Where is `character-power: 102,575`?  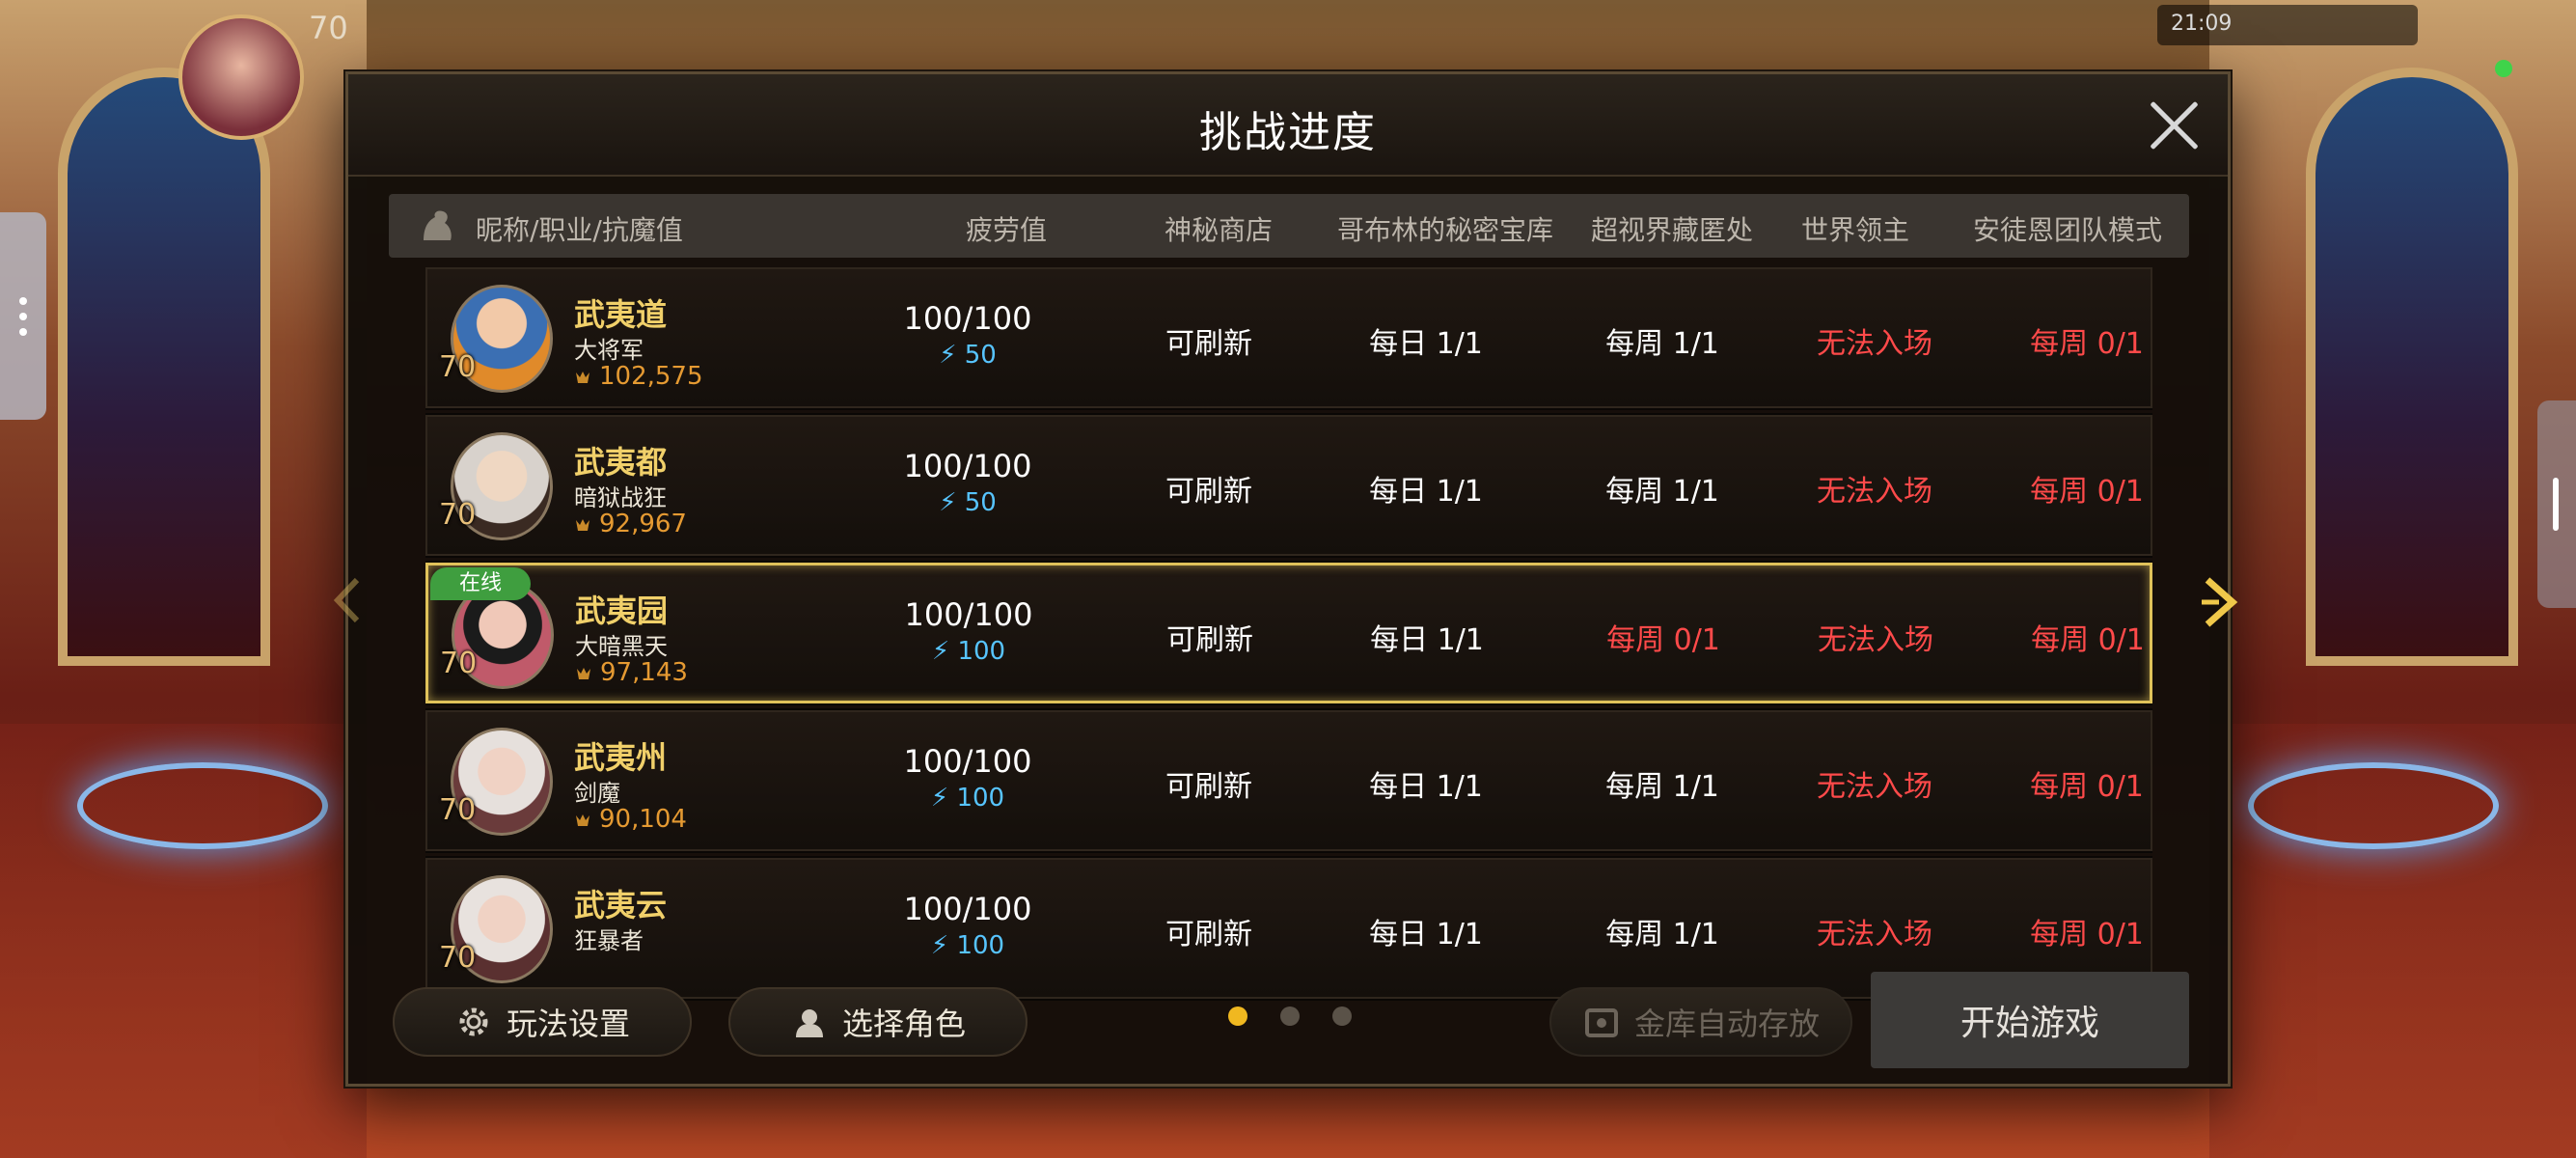 character-power: 102,575 is located at coordinates (639, 376).